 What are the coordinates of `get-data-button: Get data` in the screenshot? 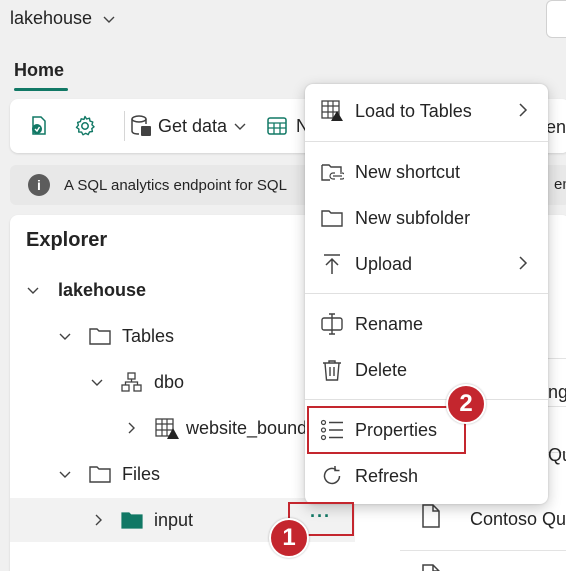 It's located at (188, 126).